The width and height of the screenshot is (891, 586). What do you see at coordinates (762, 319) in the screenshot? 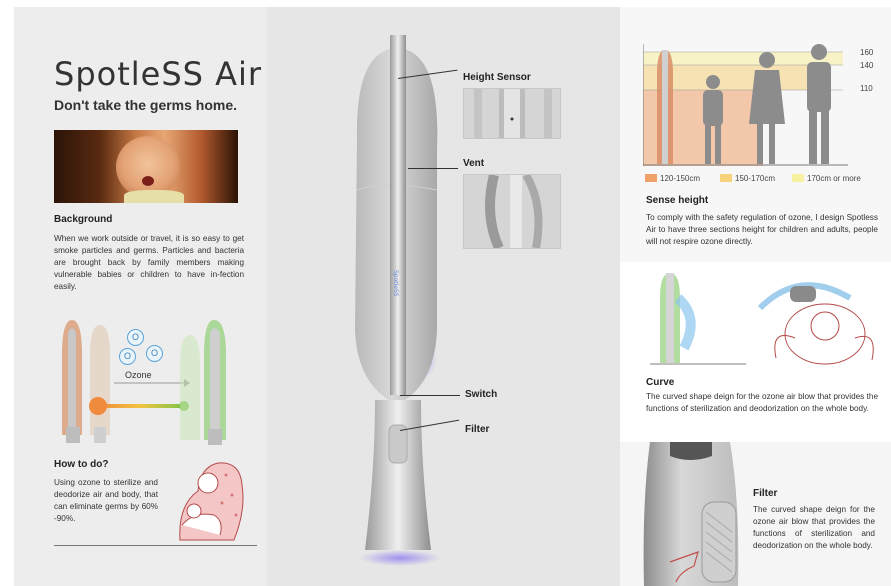
I see `curve-illustration` at bounding box center [762, 319].